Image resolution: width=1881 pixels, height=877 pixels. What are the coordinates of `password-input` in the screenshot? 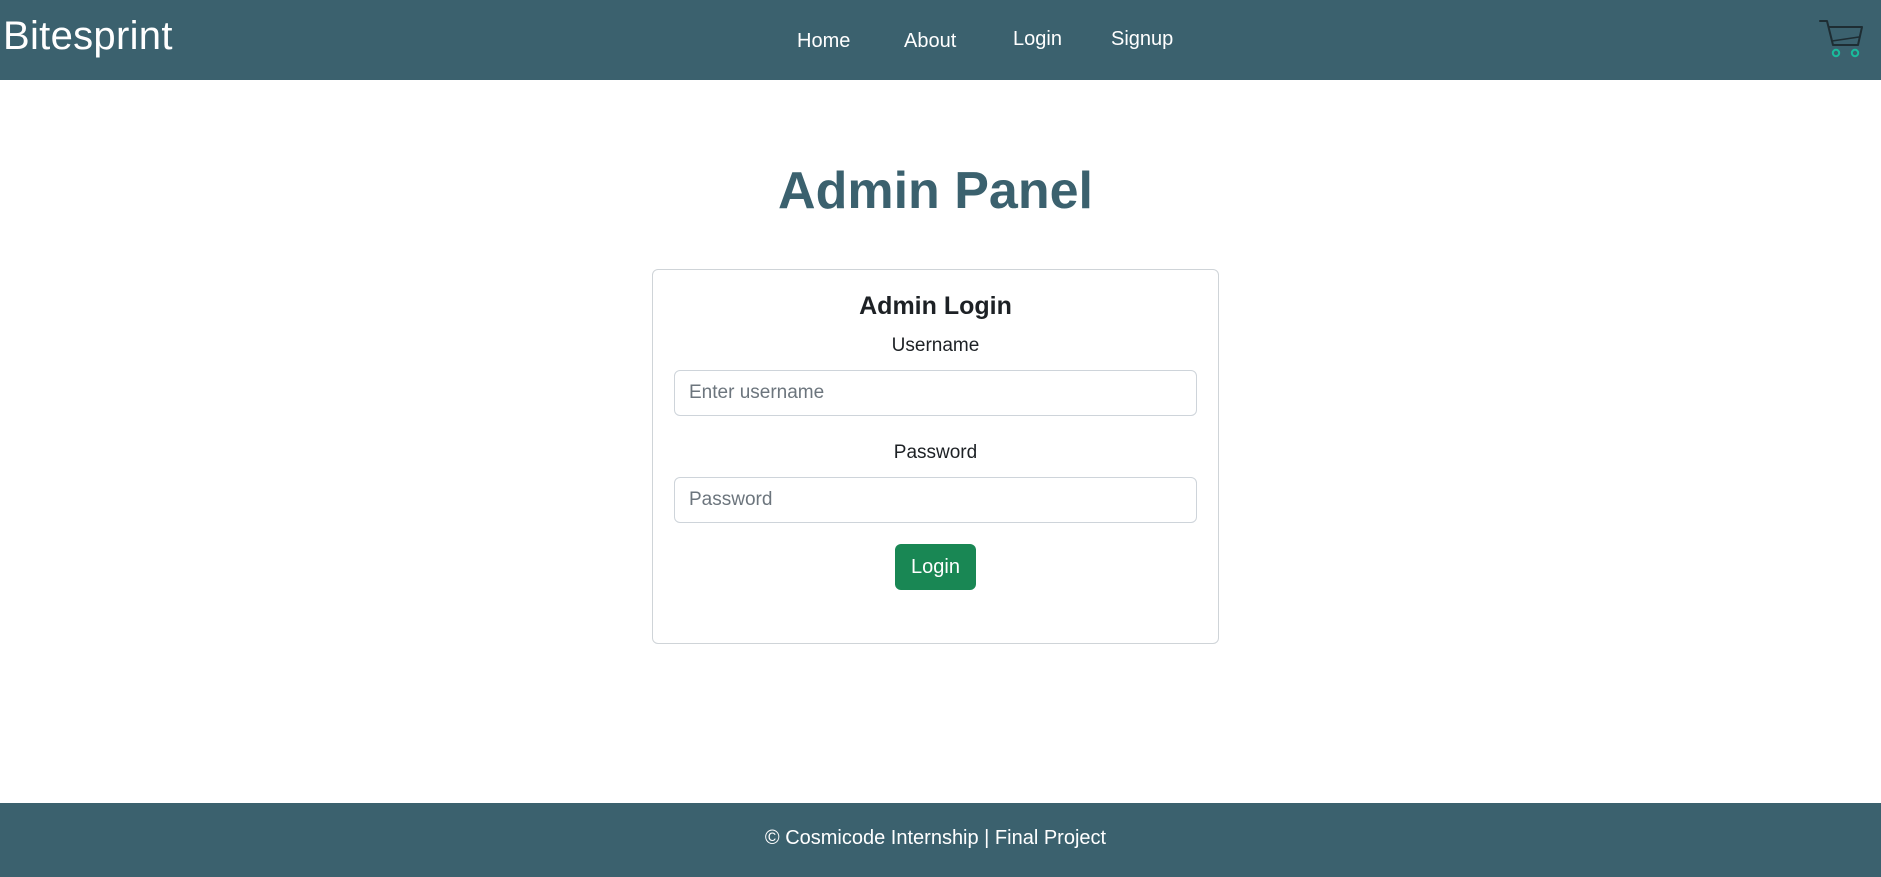 It's located at (935, 500).